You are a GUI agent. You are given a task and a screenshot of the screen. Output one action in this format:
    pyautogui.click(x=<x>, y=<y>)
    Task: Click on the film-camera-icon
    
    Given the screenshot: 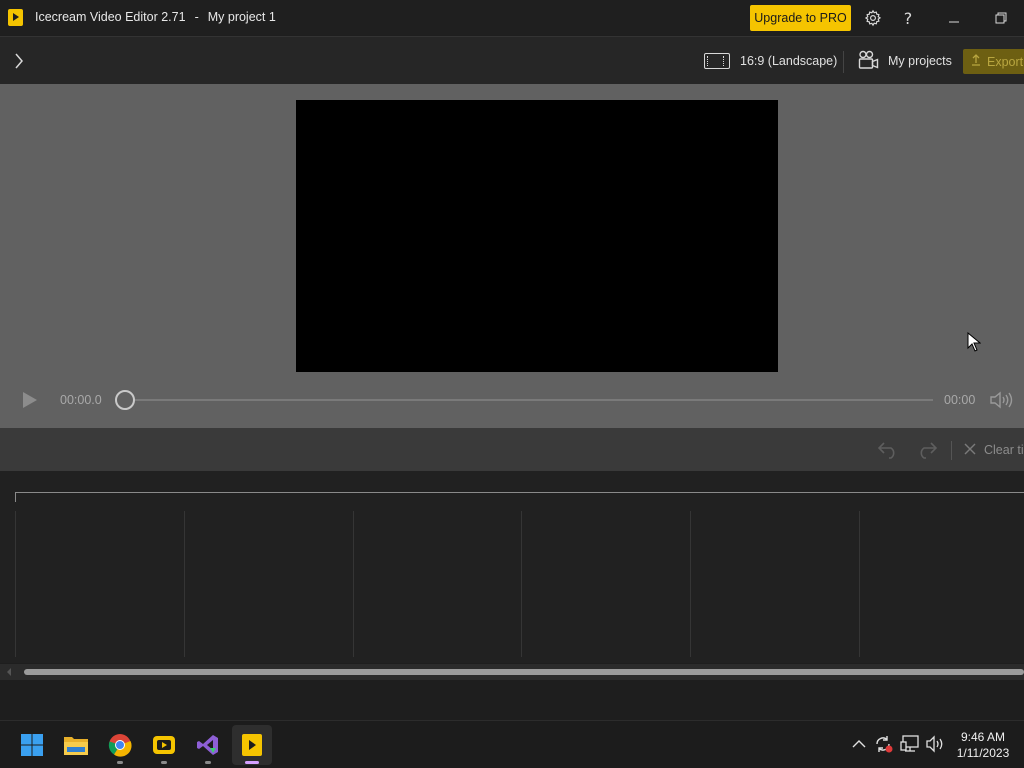 What is the action you would take?
    pyautogui.click(x=868, y=61)
    